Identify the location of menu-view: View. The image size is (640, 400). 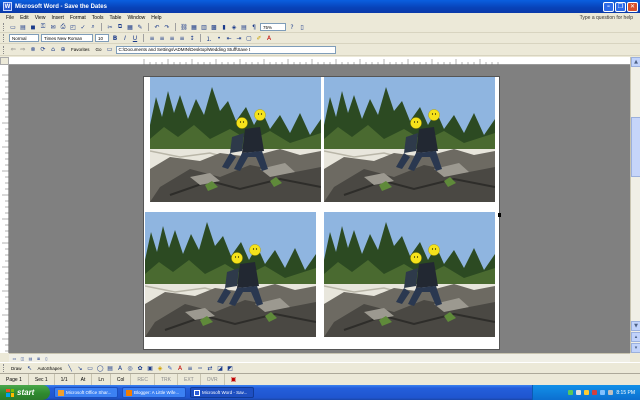
(40, 18).